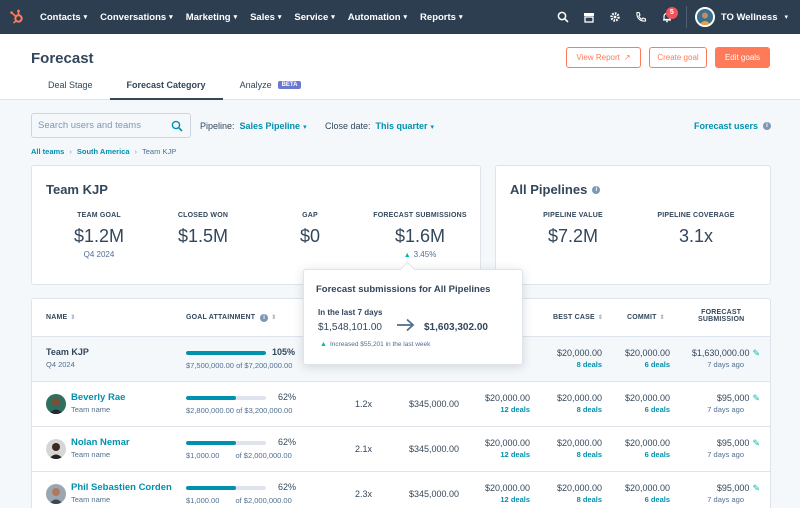  What do you see at coordinates (678, 57) in the screenshot?
I see `create-goal-button: Create goal` at bounding box center [678, 57].